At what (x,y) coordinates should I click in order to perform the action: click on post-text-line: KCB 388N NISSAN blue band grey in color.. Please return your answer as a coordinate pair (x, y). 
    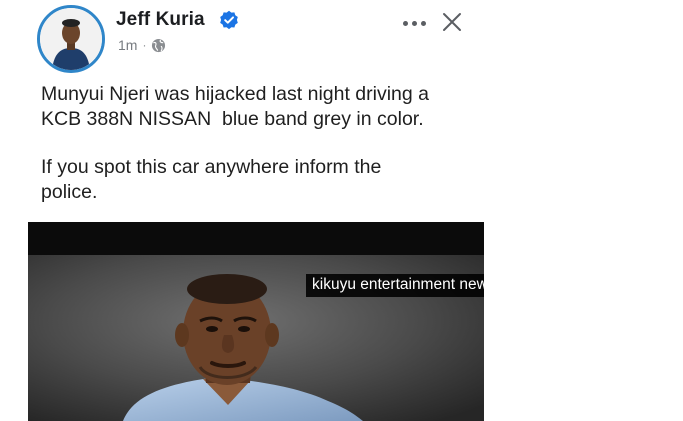
    Looking at the image, I should click on (232, 119).